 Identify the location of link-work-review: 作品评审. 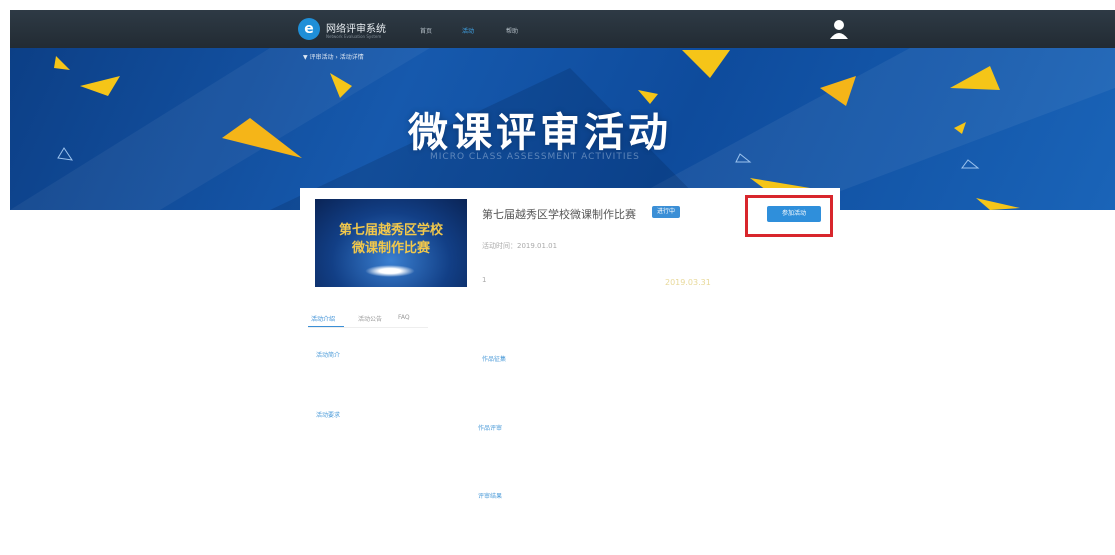
(490, 427).